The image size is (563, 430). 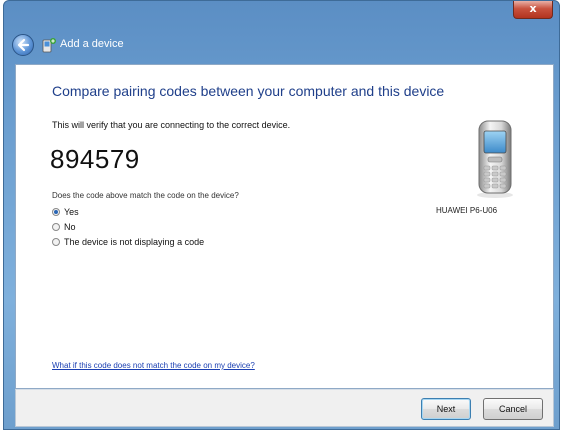 I want to click on radio-label: Yes, so click(x=71, y=212).